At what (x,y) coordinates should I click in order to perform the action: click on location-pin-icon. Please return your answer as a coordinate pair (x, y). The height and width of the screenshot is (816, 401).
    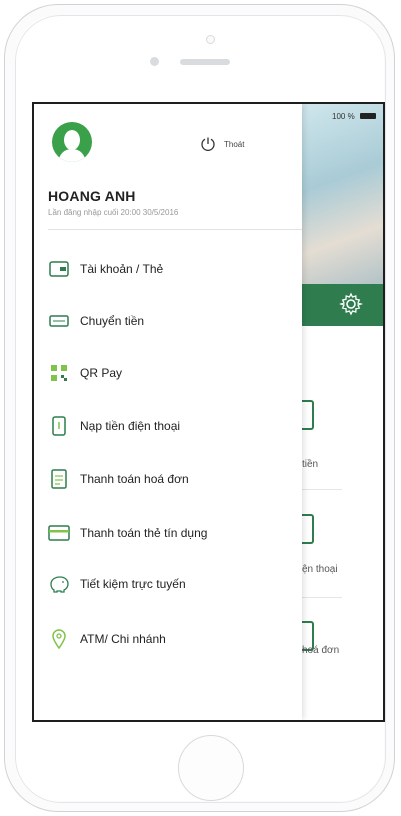
    Looking at the image, I should click on (59, 639).